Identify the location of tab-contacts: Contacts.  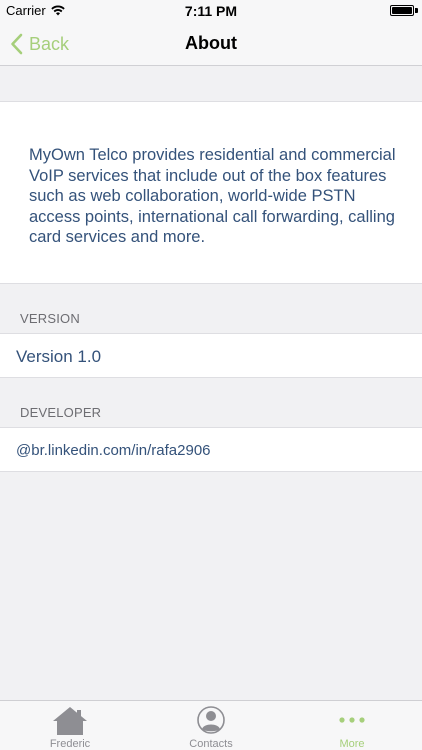
(211, 725).